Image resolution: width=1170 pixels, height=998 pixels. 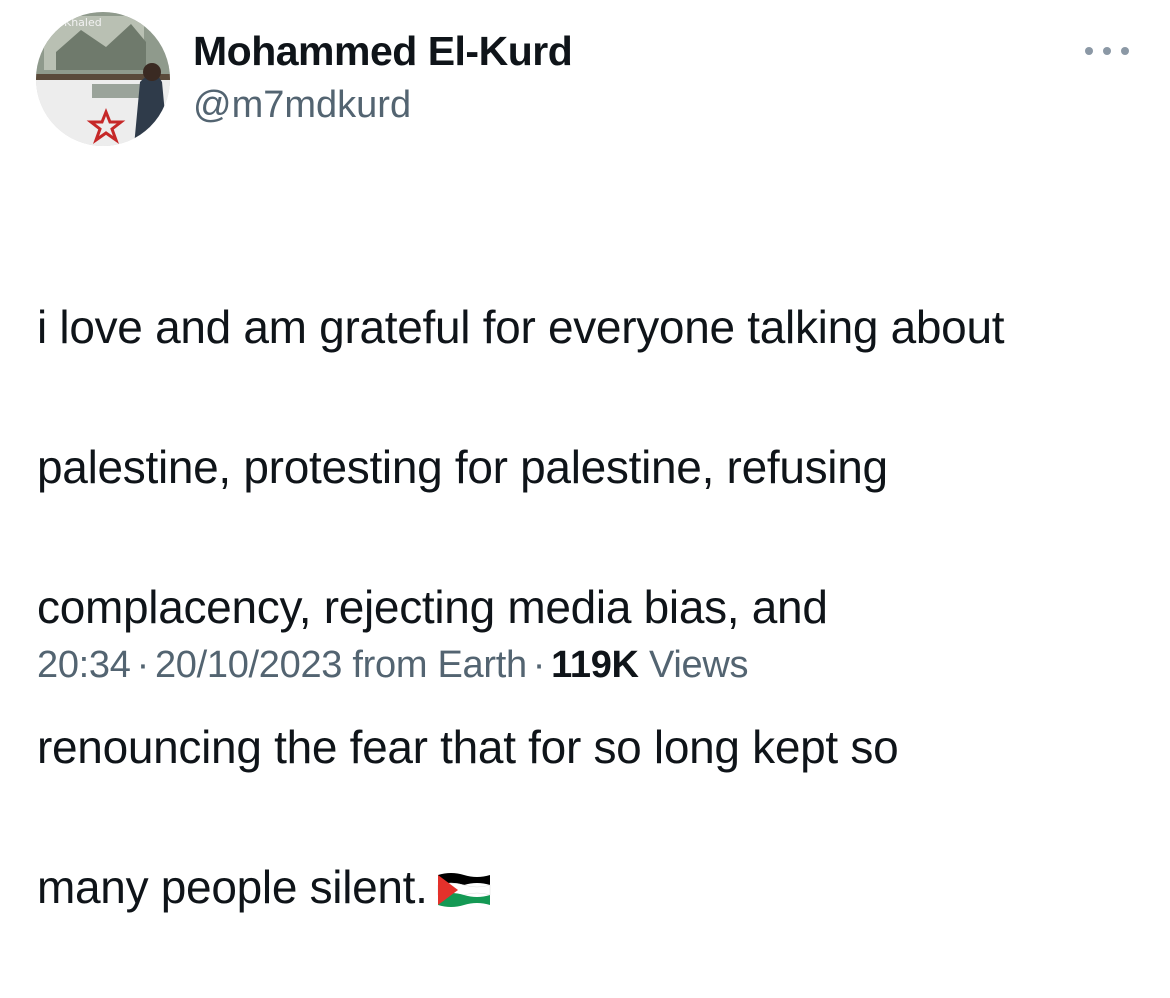 What do you see at coordinates (464, 893) in the screenshot?
I see `palestine-flag-emoji` at bounding box center [464, 893].